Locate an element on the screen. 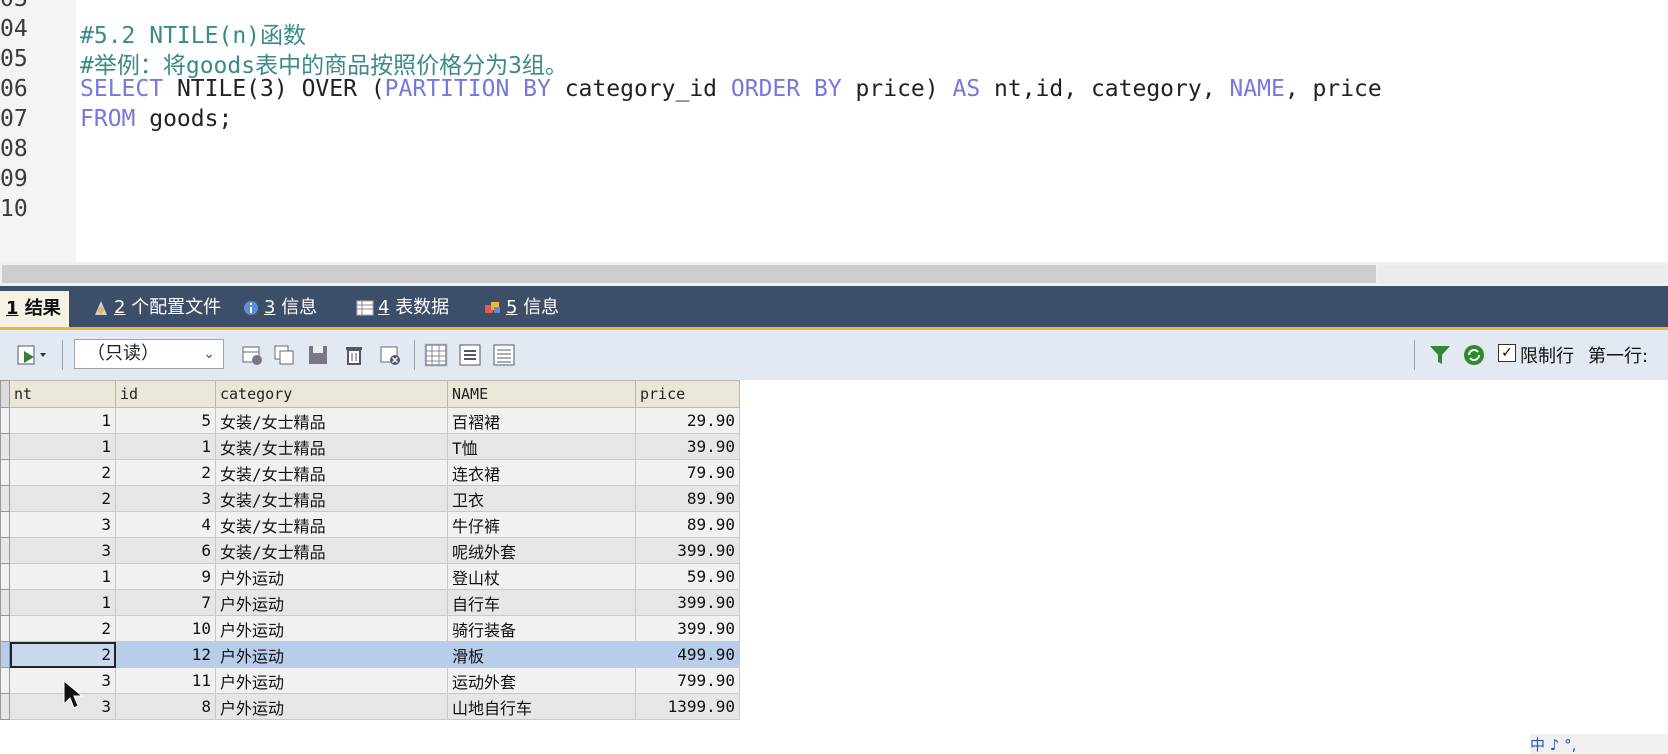 The width and height of the screenshot is (1668, 754). grid-cell-name: 运动外套 is located at coordinates (541, 680).